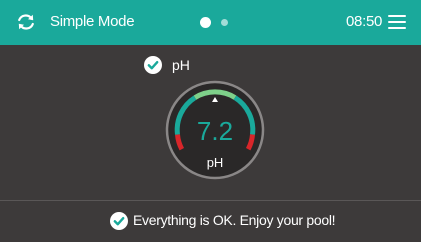 Image resolution: width=421 pixels, height=242 pixels. I want to click on ph-unit: pH, so click(215, 162).